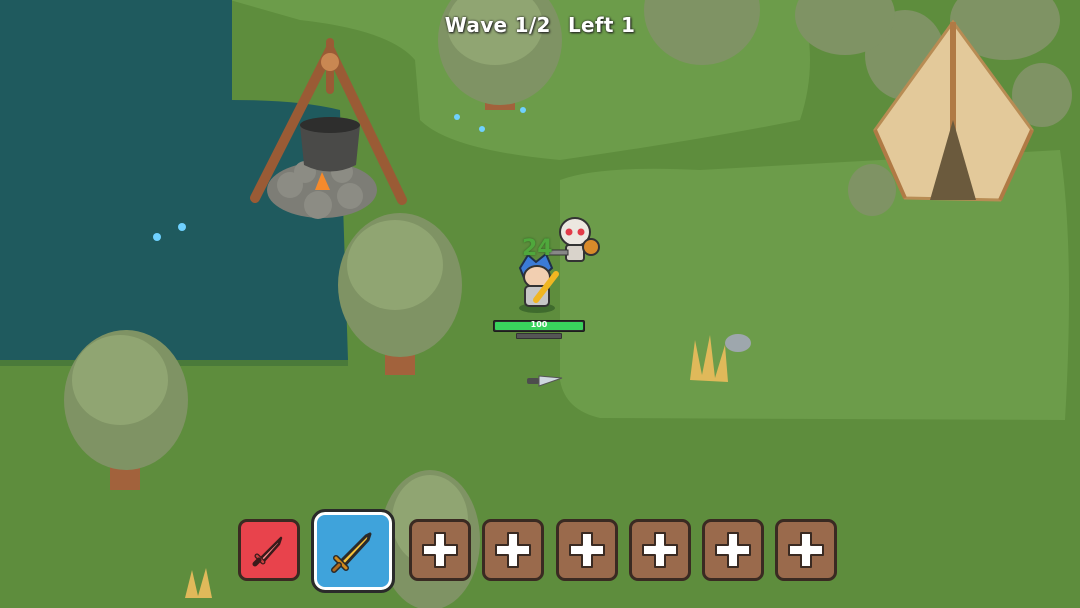  I want to click on player-health-text: 100, so click(539, 324).